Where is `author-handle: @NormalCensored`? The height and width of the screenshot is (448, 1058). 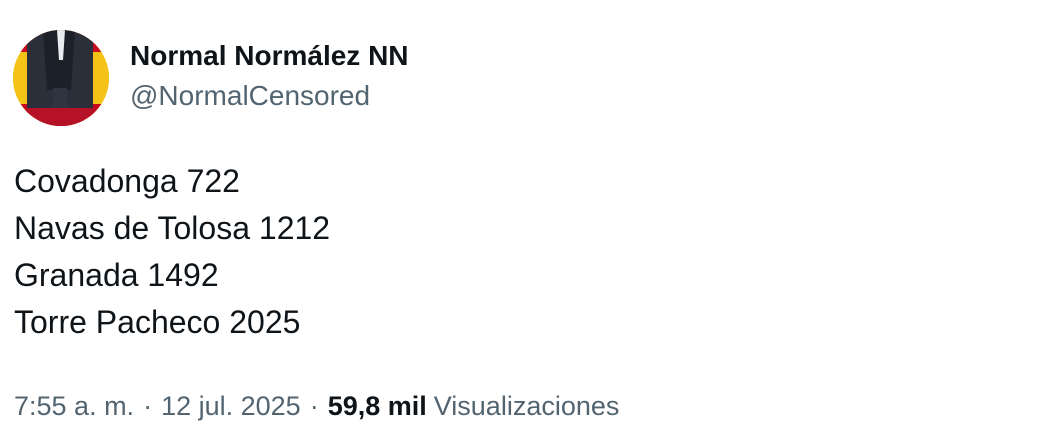 author-handle: @NormalCensored is located at coordinates (250, 96).